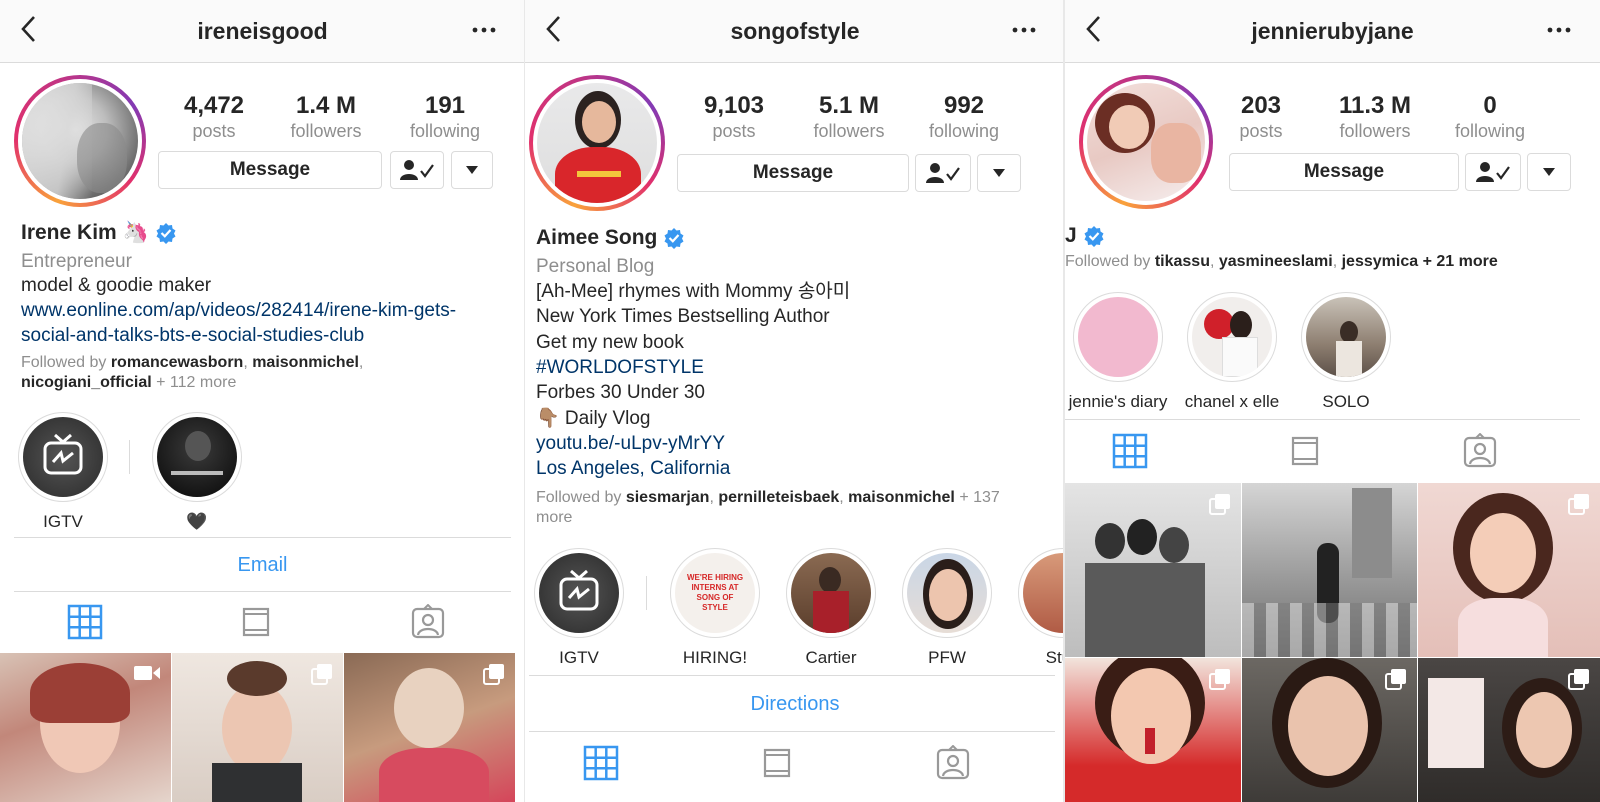 This screenshot has width=1600, height=802. I want to click on followers-count: 1.4 Mfollowers, so click(326, 117).